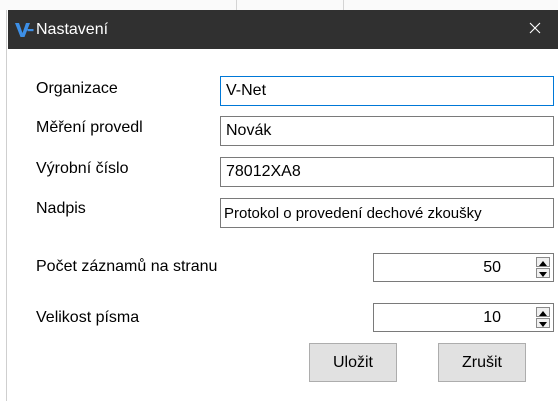 The image size is (558, 401). Describe the element at coordinates (283, 29) in the screenshot. I see `title-bar: Nastavení` at that location.